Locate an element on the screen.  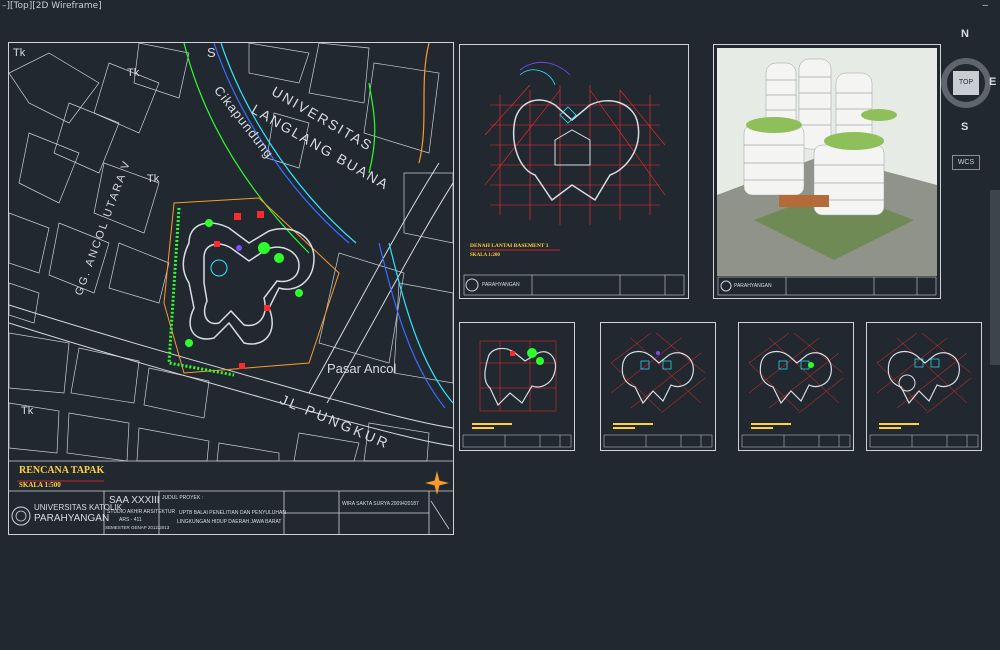
student-id: 2009420187 is located at coordinates (405, 504).